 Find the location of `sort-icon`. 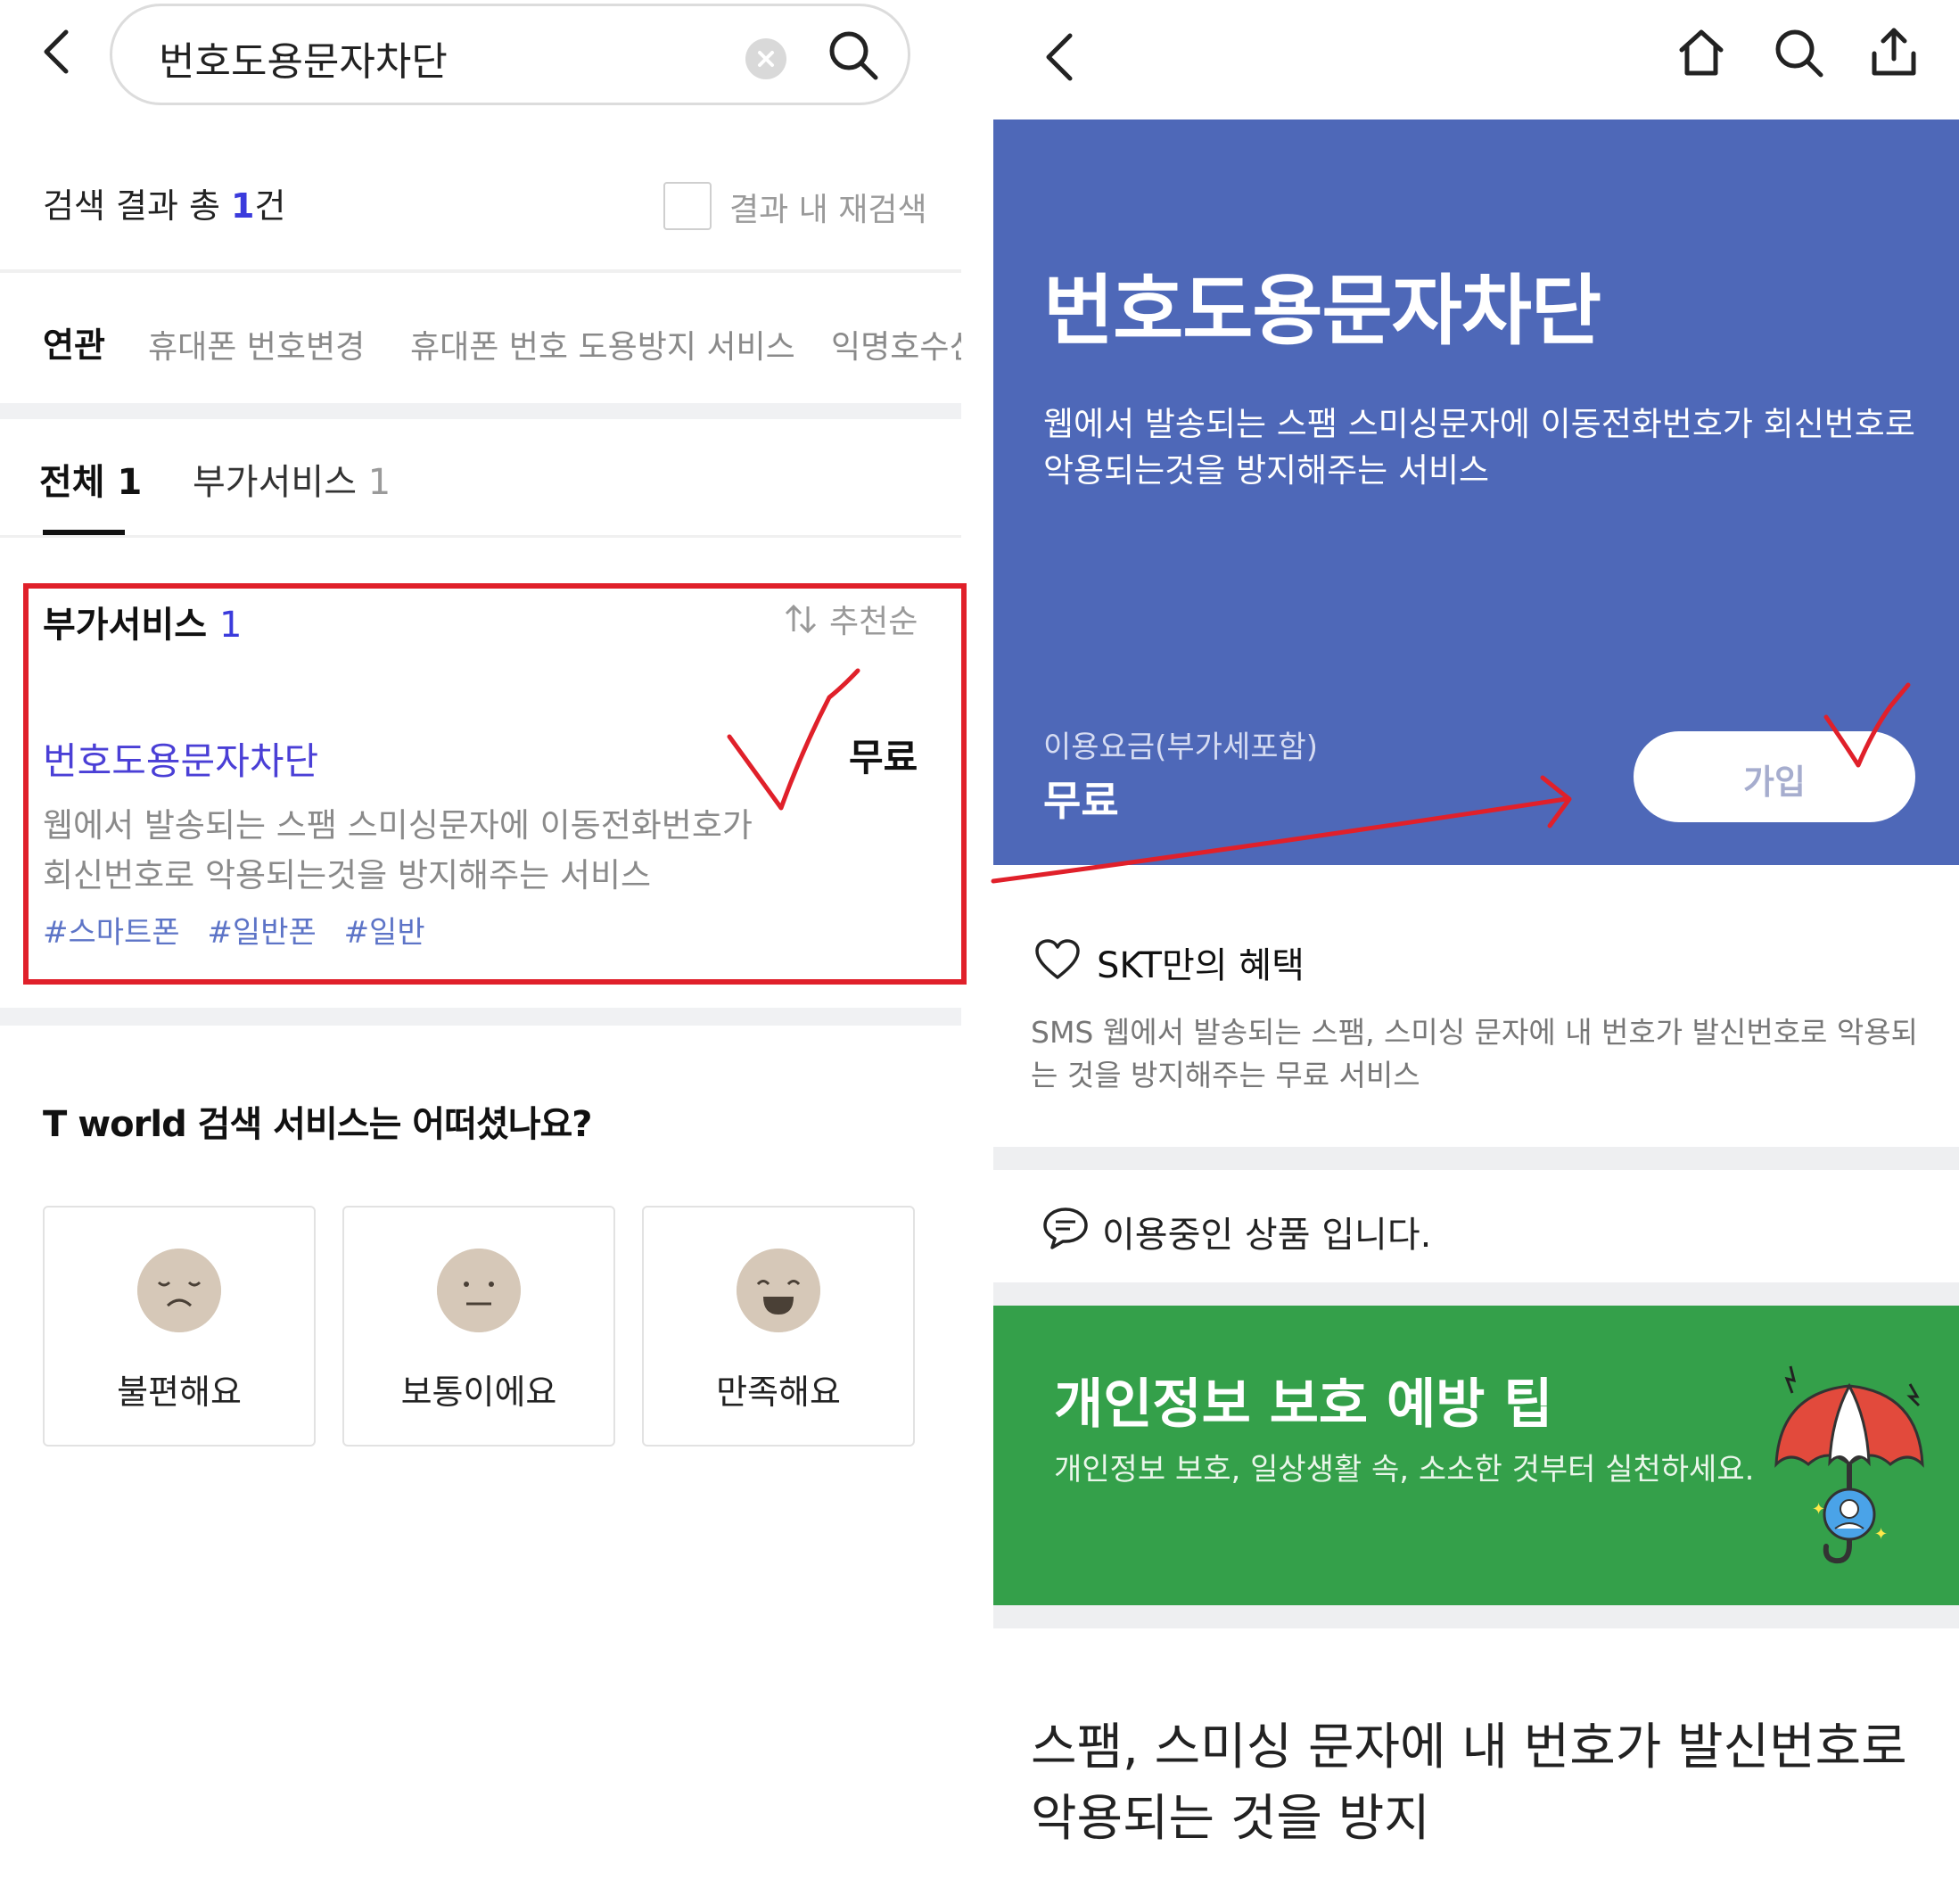

sort-icon is located at coordinates (801, 619).